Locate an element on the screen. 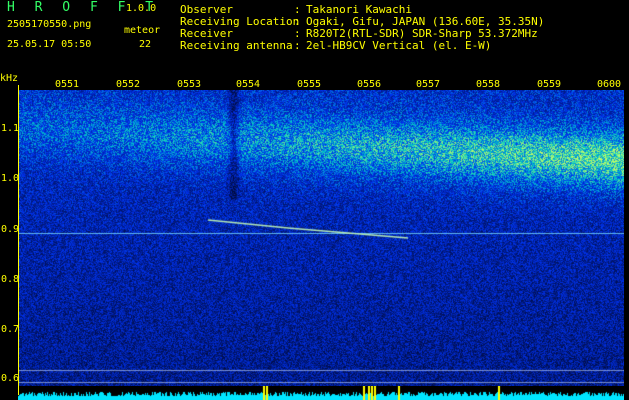 The width and height of the screenshot is (629, 400). x-tick-label: 0558 is located at coordinates (488, 84).